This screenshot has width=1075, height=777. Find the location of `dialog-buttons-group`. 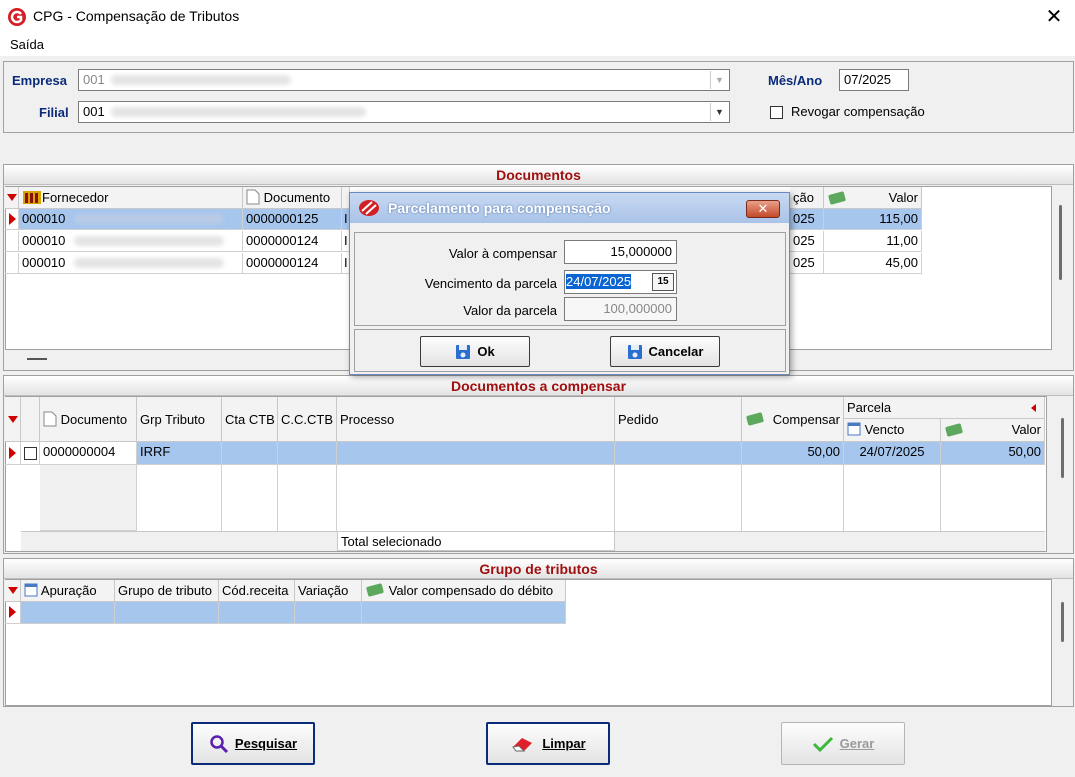

dialog-buttons-group is located at coordinates (570, 350).